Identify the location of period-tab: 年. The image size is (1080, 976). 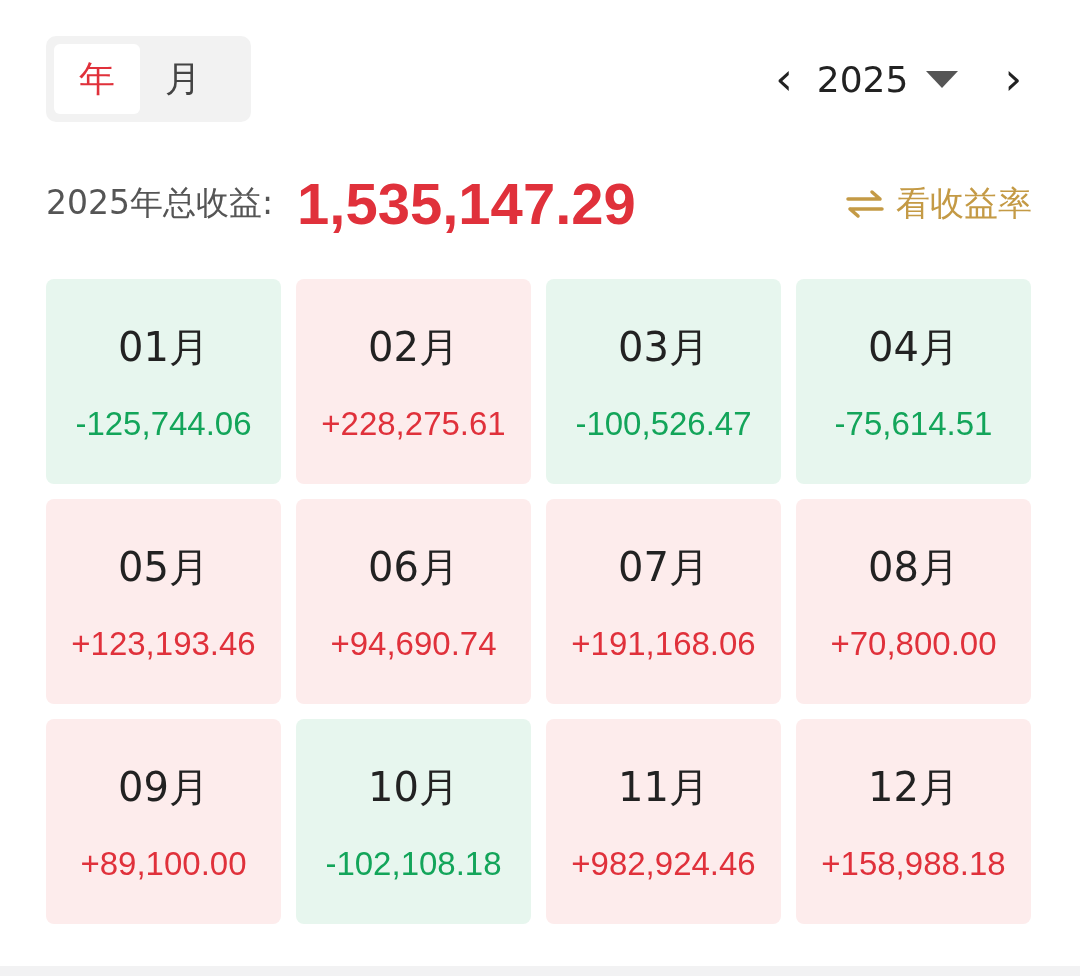
(97, 79).